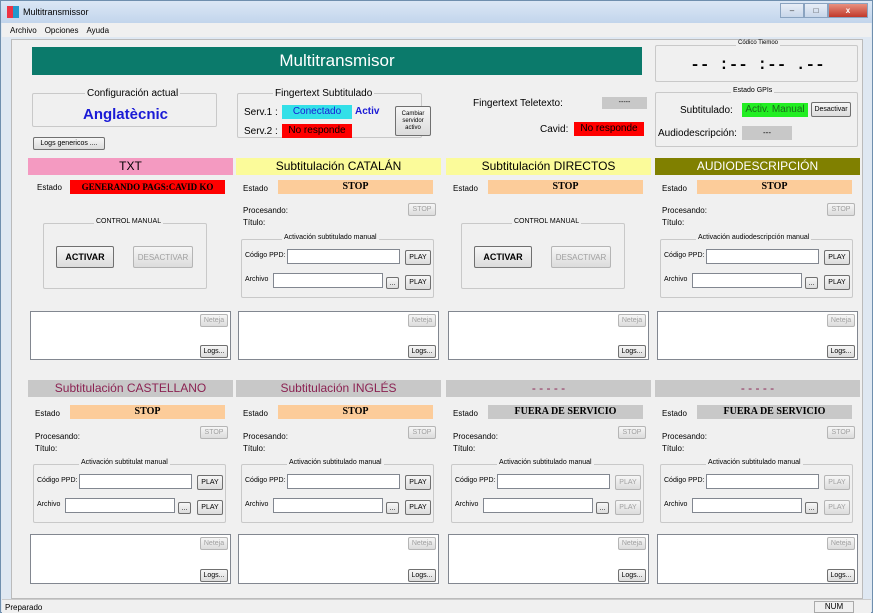  Describe the element at coordinates (147, 187) in the screenshot. I see `state-value: GENERANDO PAGS:CAVID KO` at that location.